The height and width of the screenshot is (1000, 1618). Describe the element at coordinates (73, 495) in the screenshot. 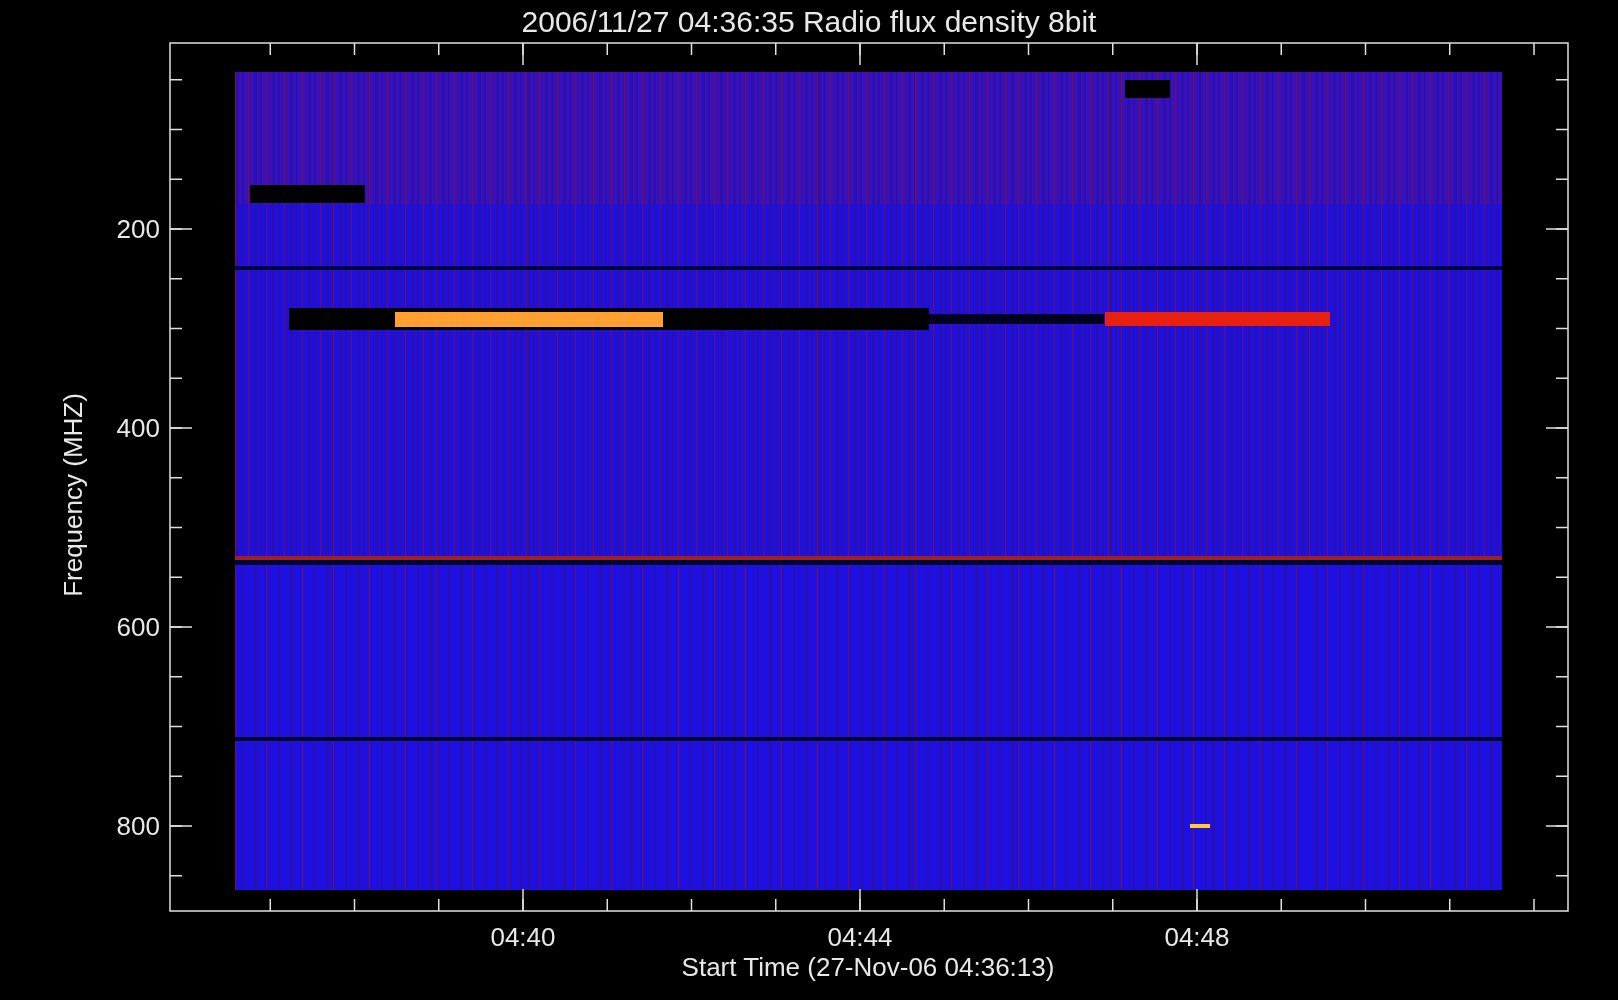

I see `y-axis-label: Frequency (MHZ)` at that location.